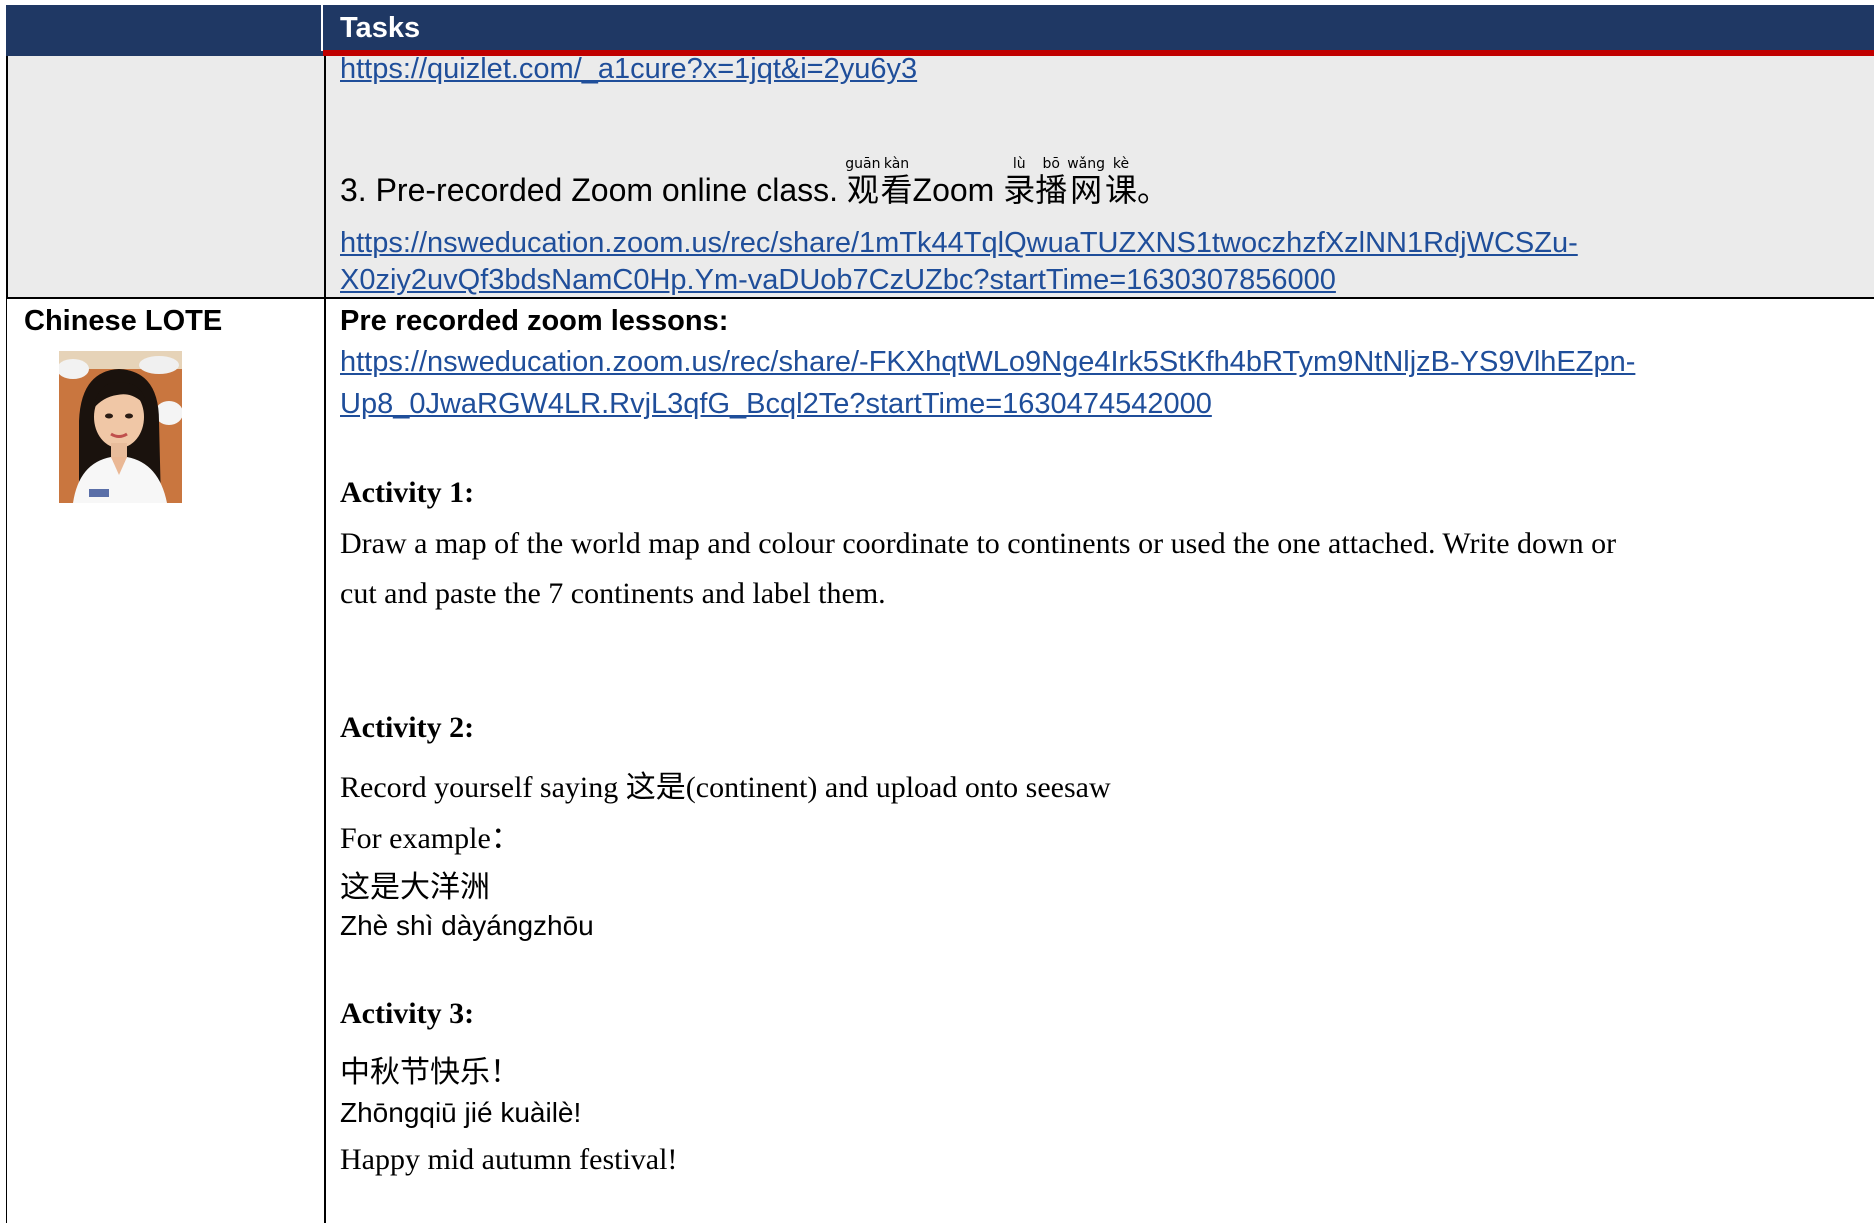 This screenshot has height=1223, width=1874. I want to click on activity3-line2: Zhōngqiū jié kuàilè!, so click(461, 1112).